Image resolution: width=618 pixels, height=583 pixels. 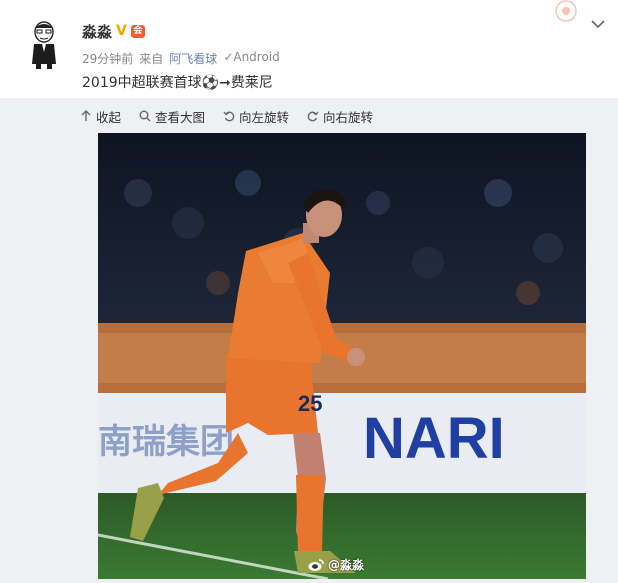 I want to click on source-app-link: 阿飞看球, so click(x=193, y=58).